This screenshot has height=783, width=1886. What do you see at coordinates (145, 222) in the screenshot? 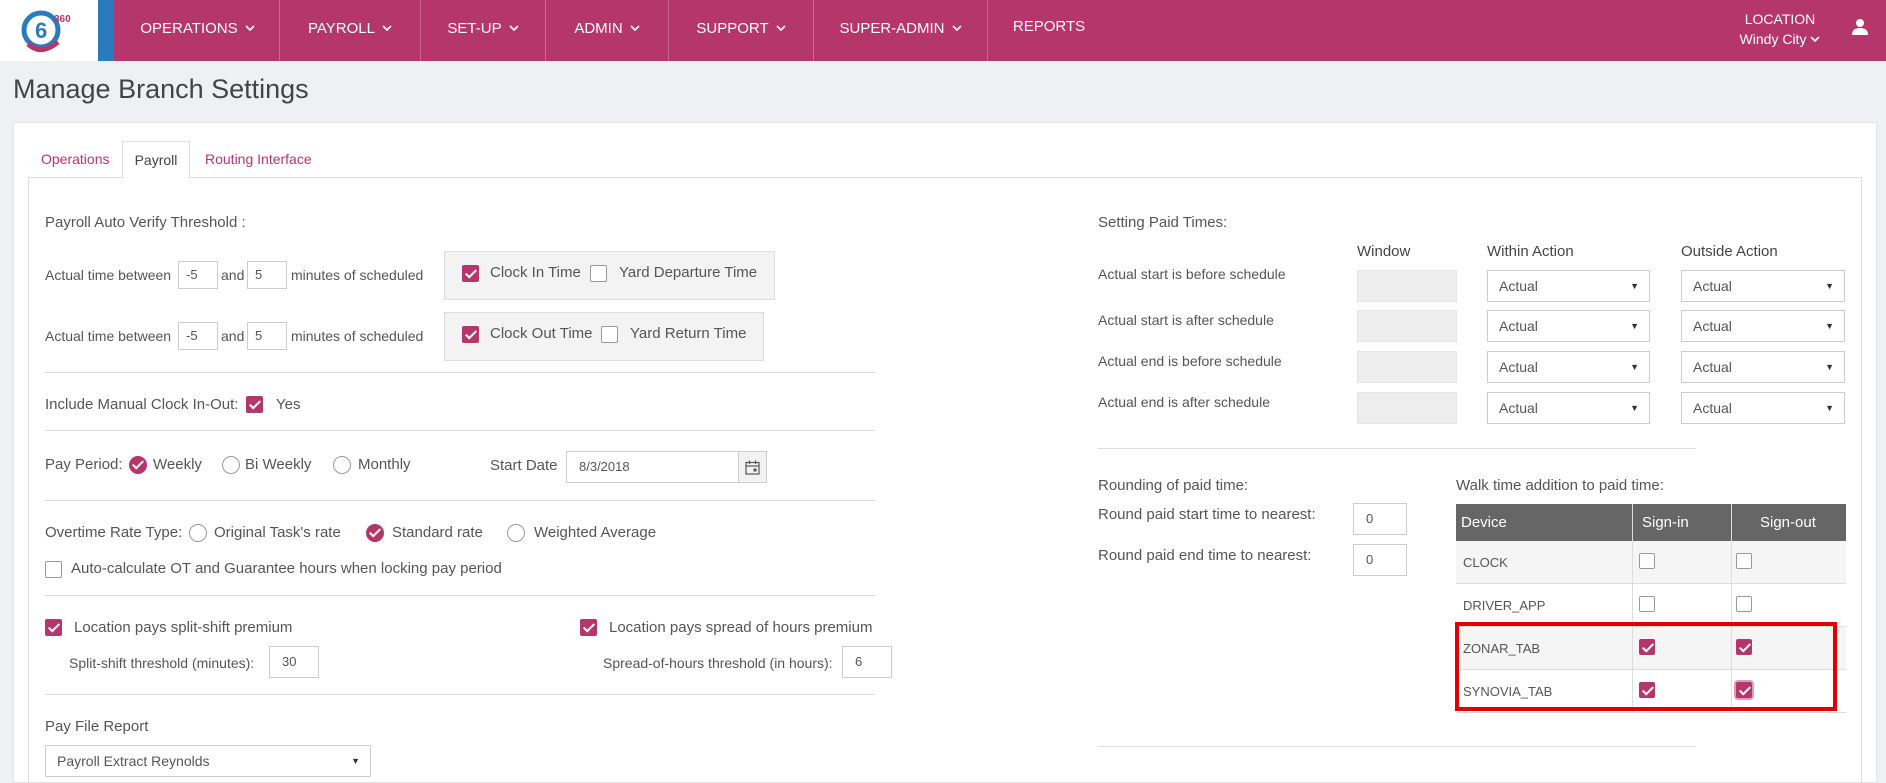
I see `auto-verify-title: Payroll Auto Verify Threshold :` at bounding box center [145, 222].